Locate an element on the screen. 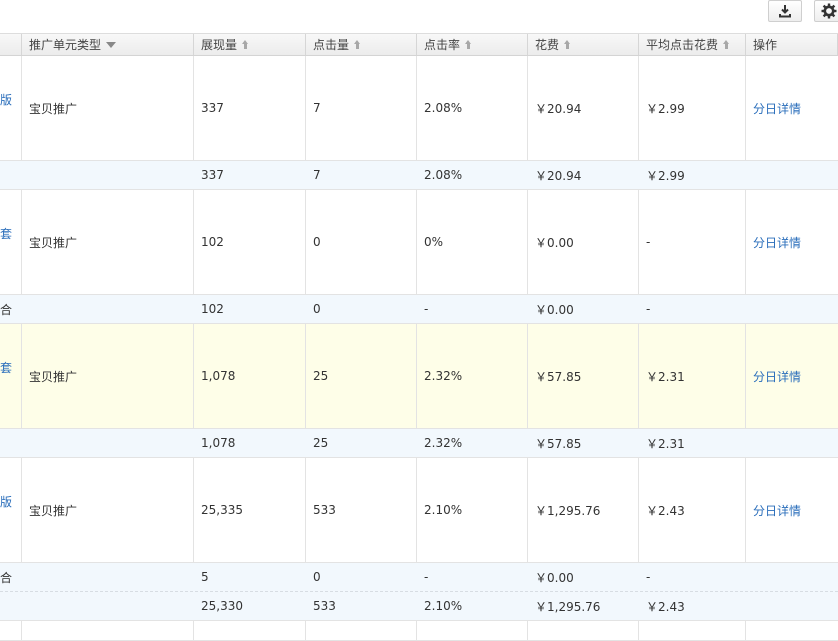 This screenshot has width=838, height=641. ctr-cell: 2.08% is located at coordinates (472, 108).